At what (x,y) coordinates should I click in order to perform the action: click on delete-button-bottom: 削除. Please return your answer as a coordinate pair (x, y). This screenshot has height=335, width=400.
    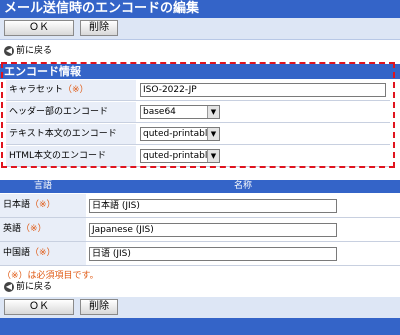
    Looking at the image, I should click on (99, 307).